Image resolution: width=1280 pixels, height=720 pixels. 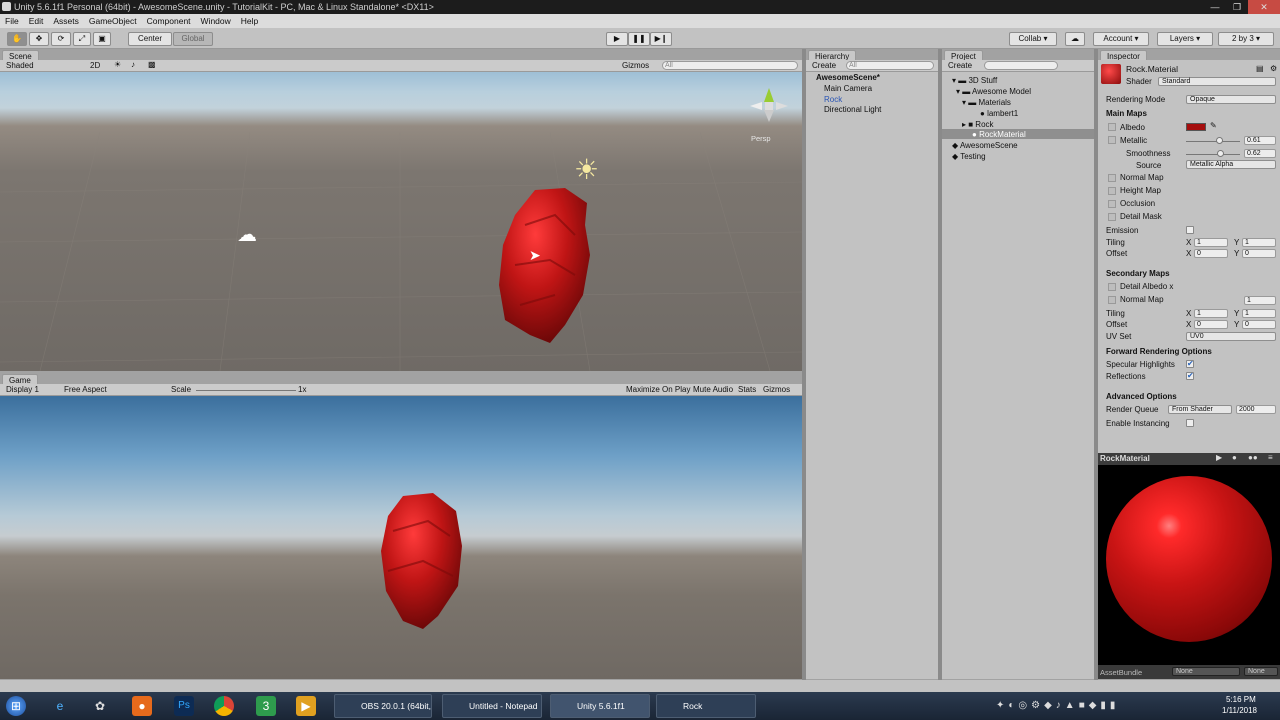 I want to click on occlusion-slot, so click(x=1112, y=204).